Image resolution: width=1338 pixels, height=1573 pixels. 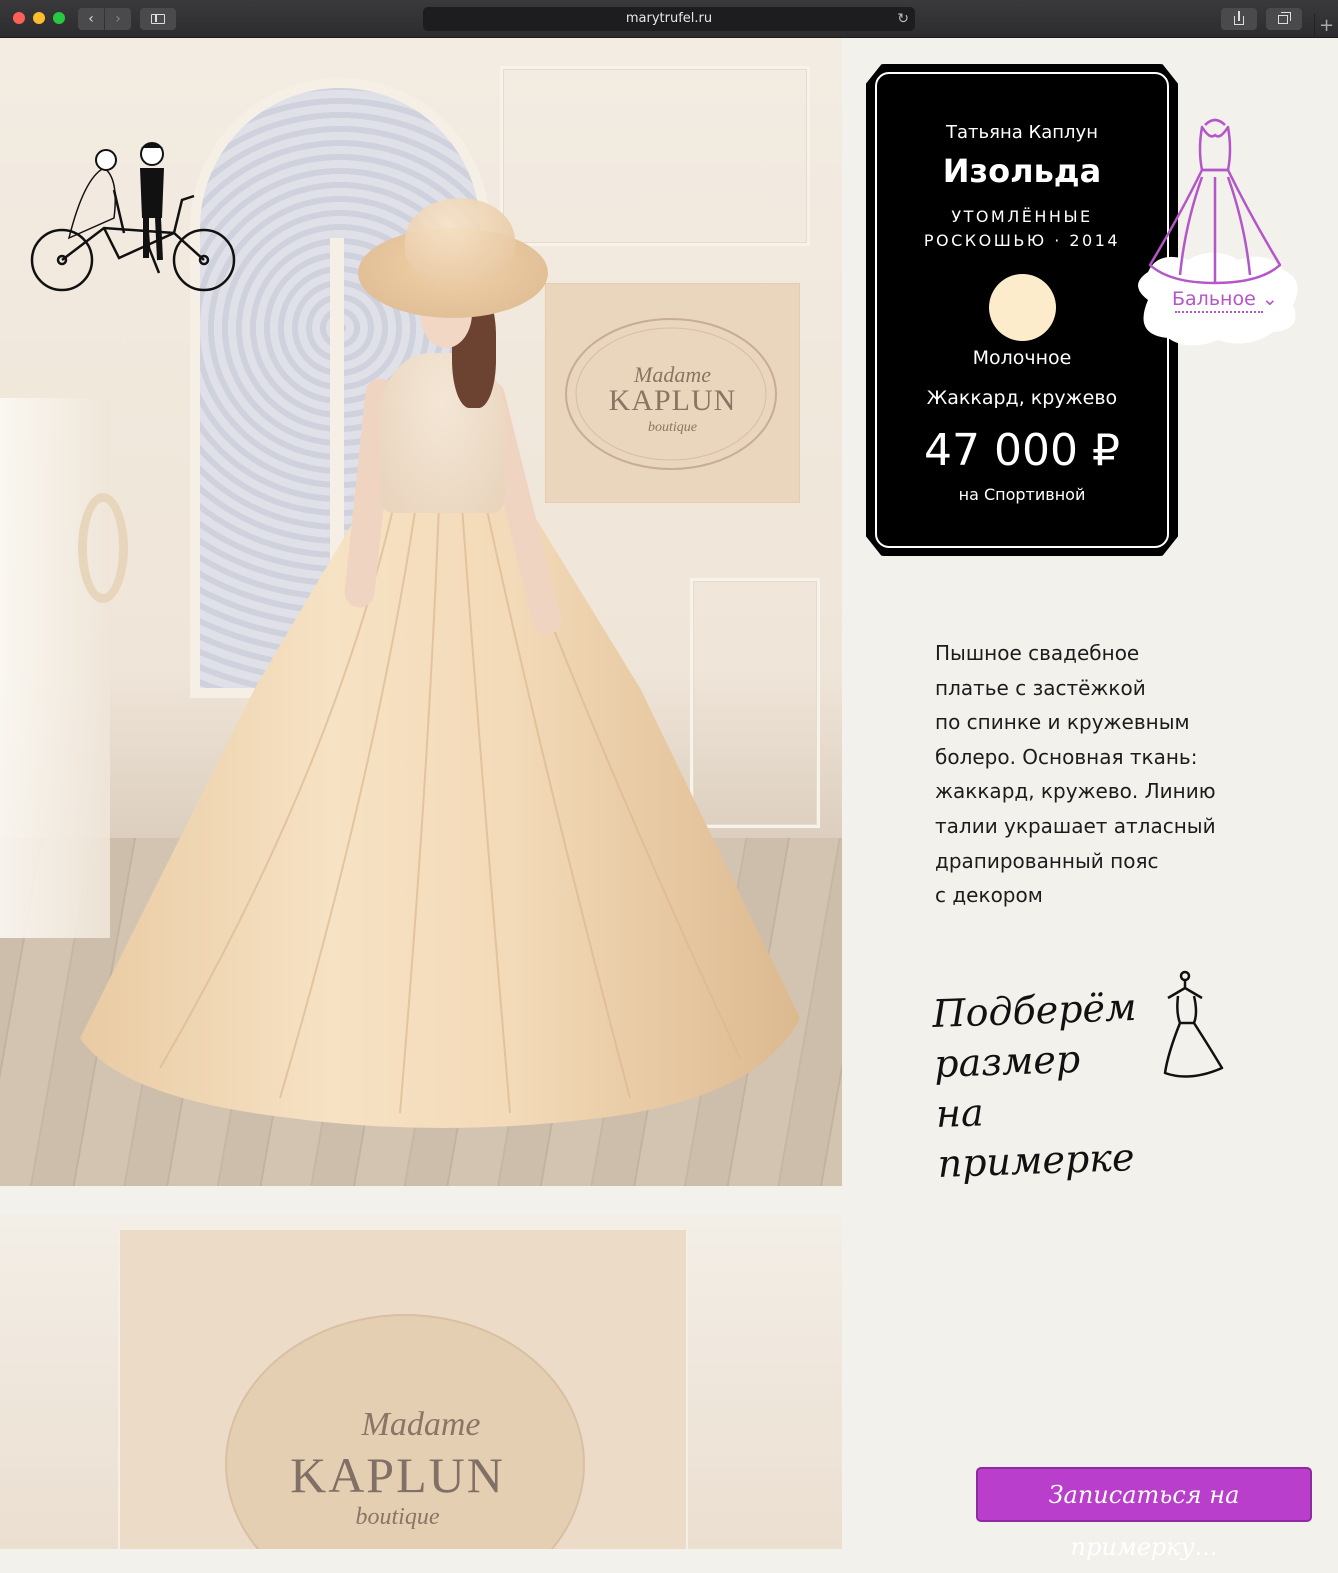 I want to click on minimize-window-button, so click(x=39, y=18).